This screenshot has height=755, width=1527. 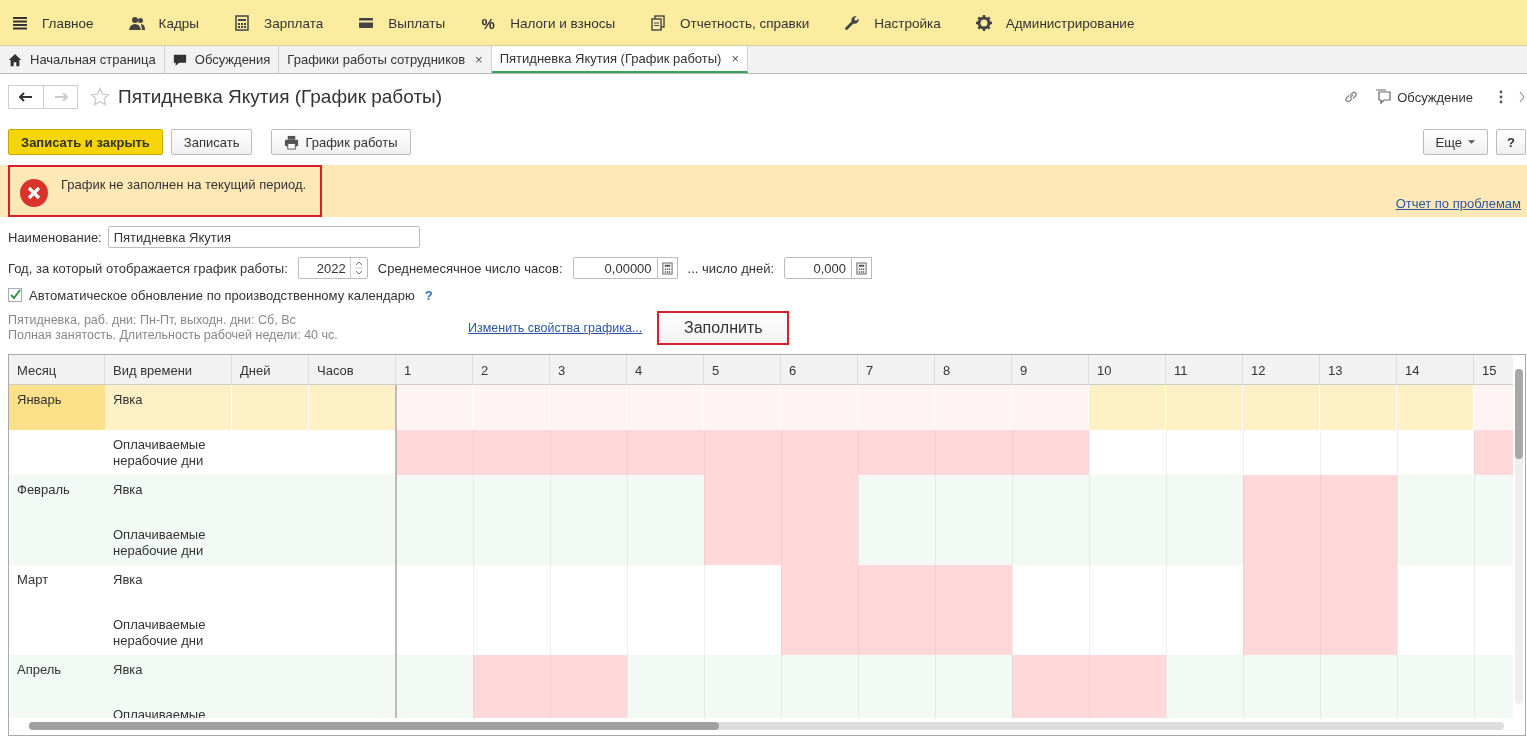 What do you see at coordinates (173, 335) in the screenshot?
I see `schedule-description: Полная занятость. Длительность рабочей недели: 40 чс.` at bounding box center [173, 335].